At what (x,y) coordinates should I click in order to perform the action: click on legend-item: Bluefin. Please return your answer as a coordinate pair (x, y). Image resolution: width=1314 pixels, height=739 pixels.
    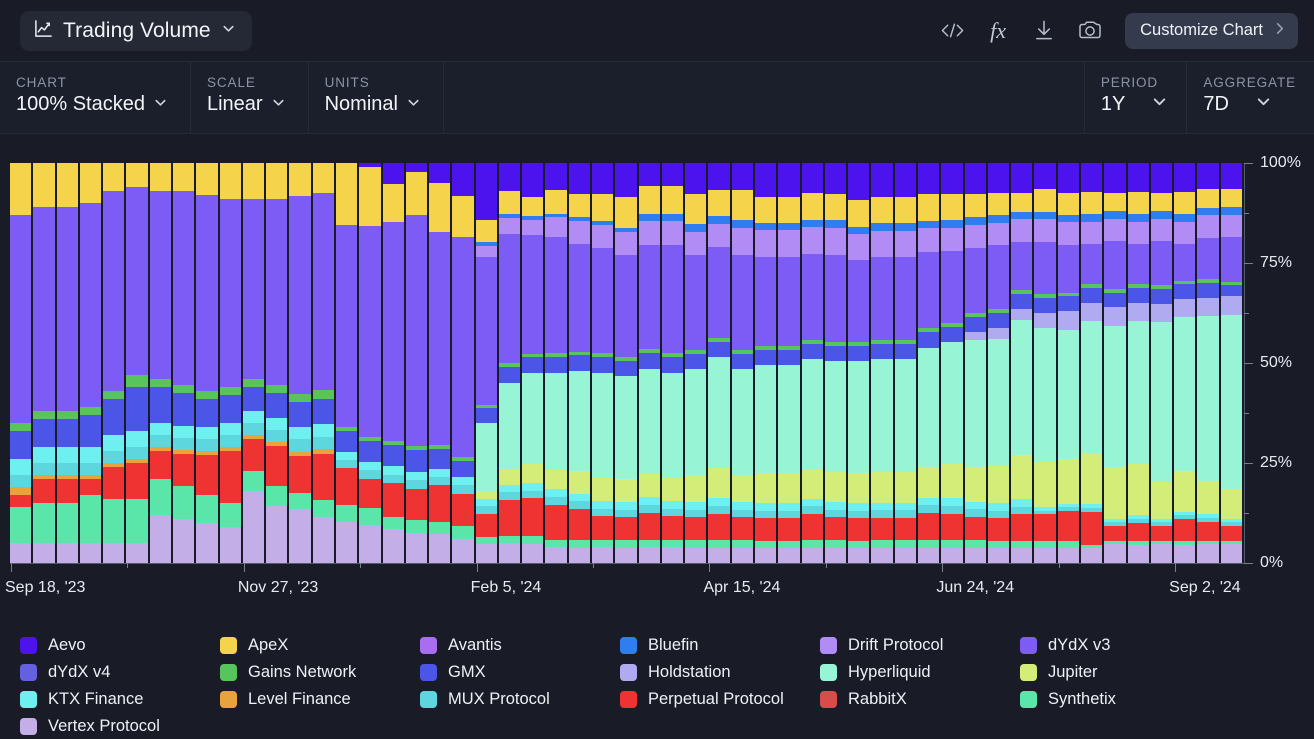
    Looking at the image, I should click on (720, 645).